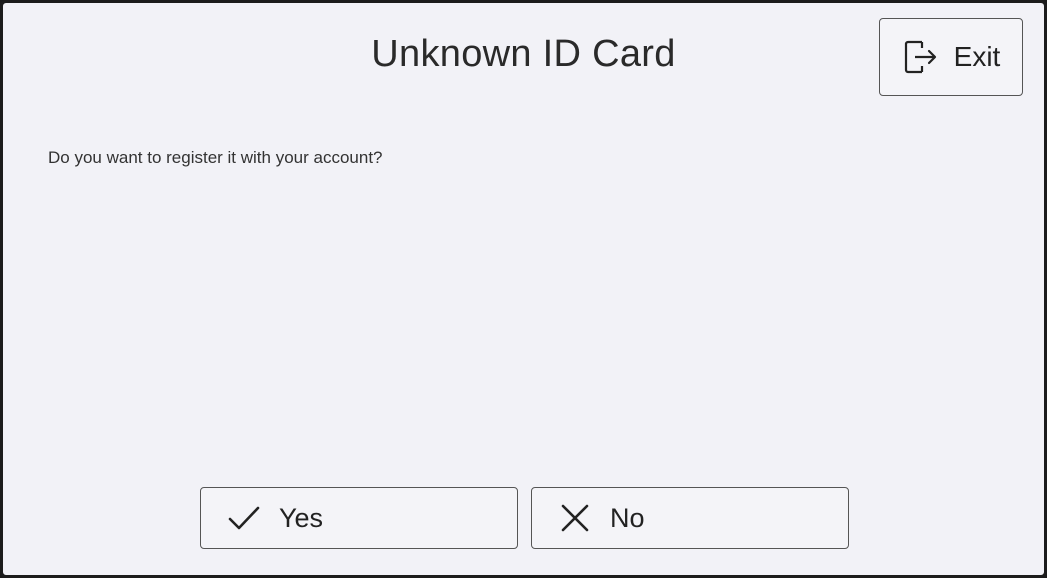 Image resolution: width=1047 pixels, height=578 pixels. What do you see at coordinates (690, 518) in the screenshot?
I see `no-button: No` at bounding box center [690, 518].